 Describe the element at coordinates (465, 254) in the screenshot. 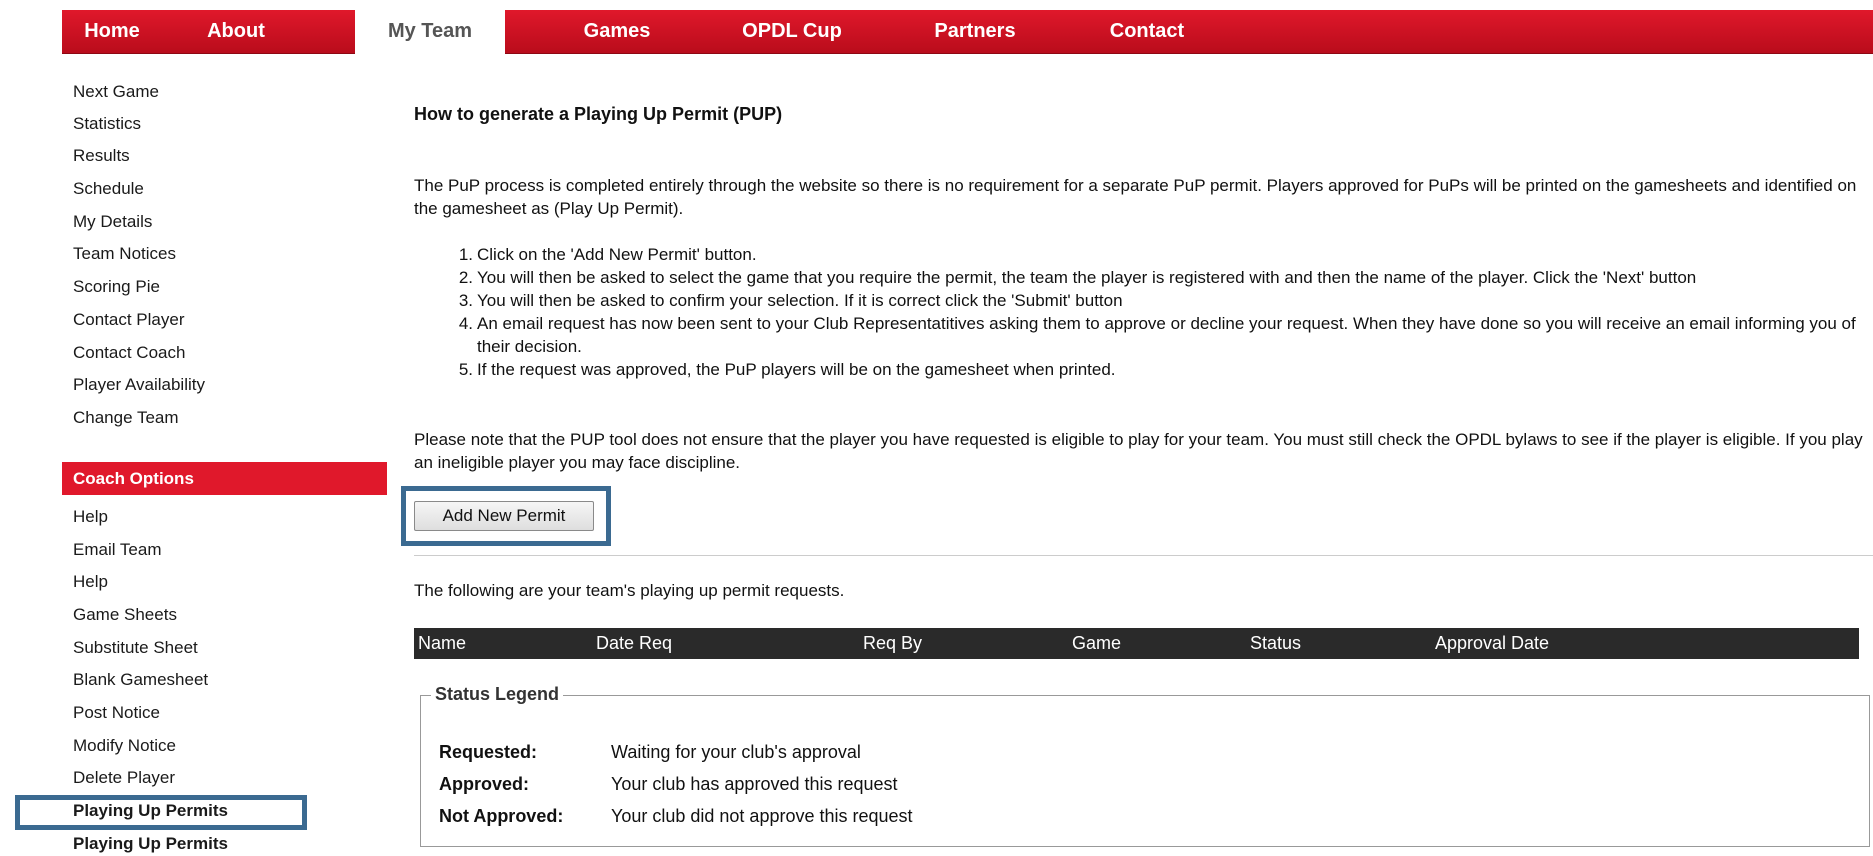

I see `step-number: 1.` at that location.